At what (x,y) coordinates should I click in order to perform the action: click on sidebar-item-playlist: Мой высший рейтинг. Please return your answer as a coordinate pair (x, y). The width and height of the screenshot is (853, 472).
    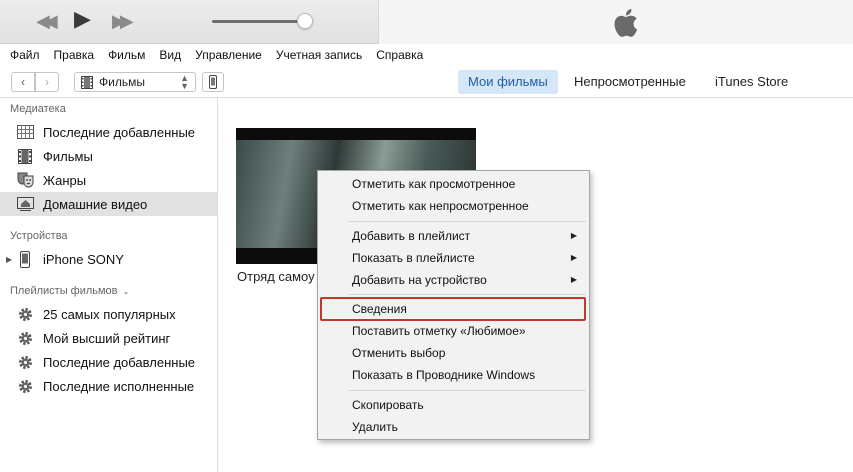
    Looking at the image, I should click on (108, 338).